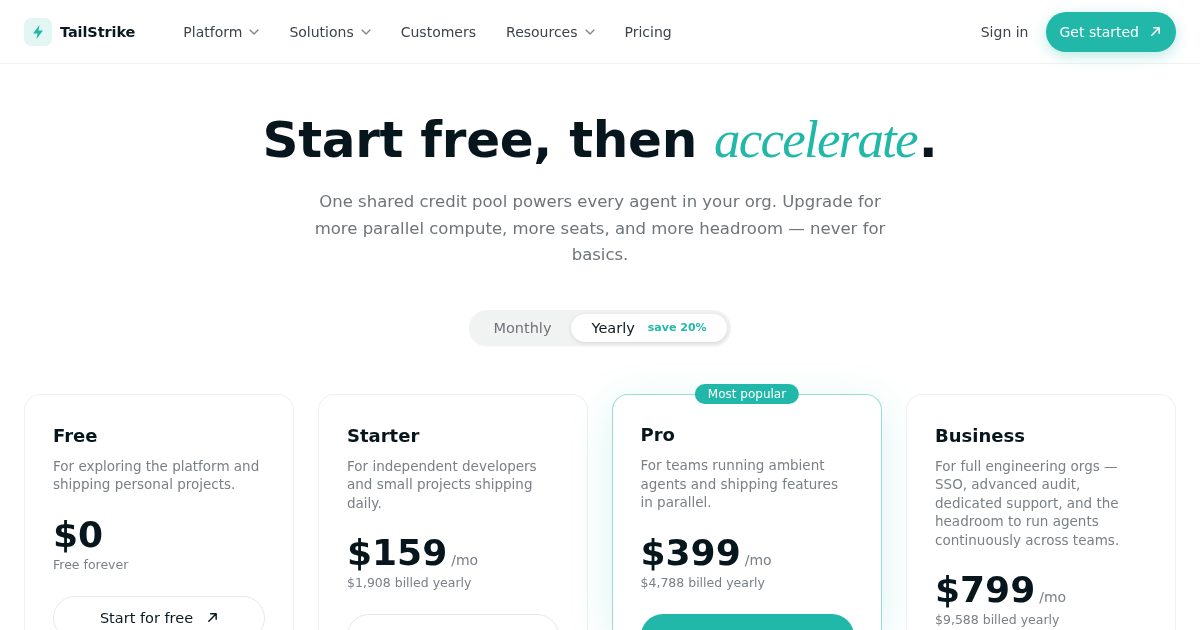 This screenshot has height=630, width=1200. Describe the element at coordinates (76, 435) in the screenshot. I see `plan-name: Free` at that location.